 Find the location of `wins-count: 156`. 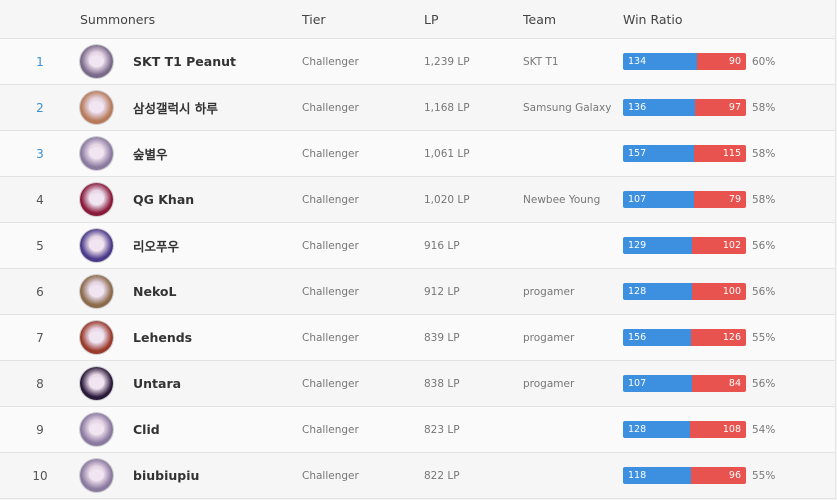

wins-count: 156 is located at coordinates (657, 337).